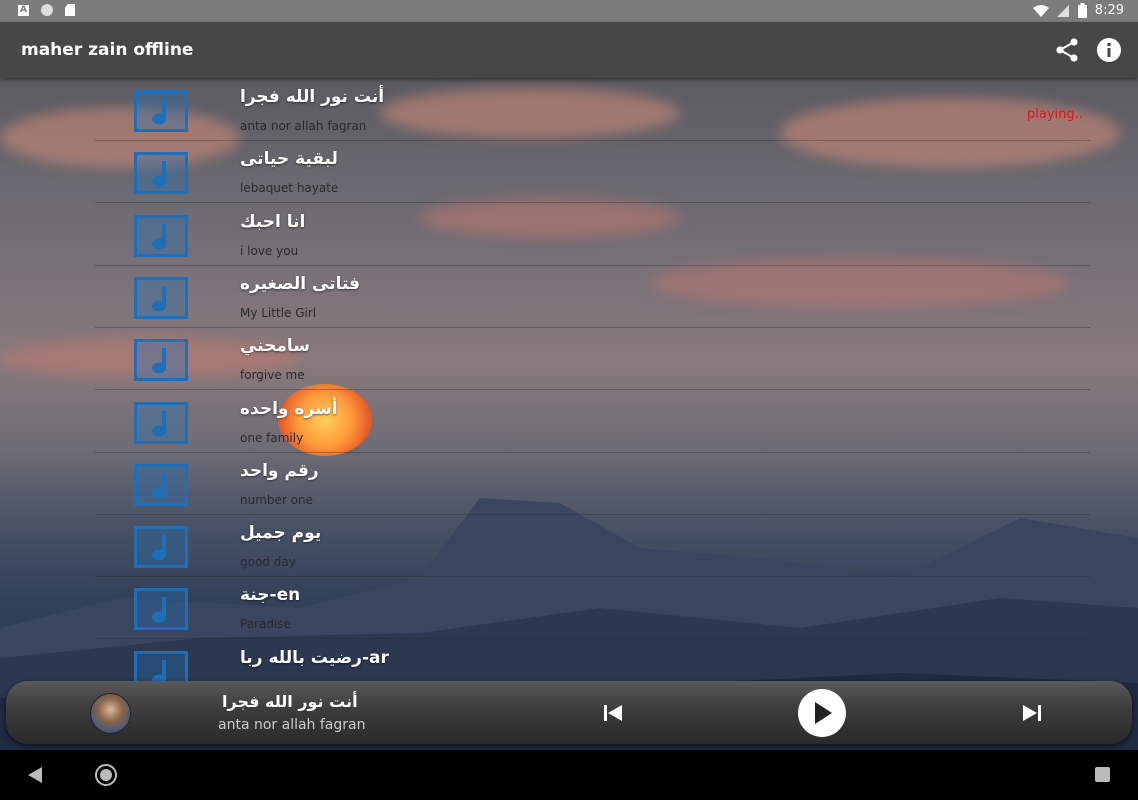  Describe the element at coordinates (278, 312) in the screenshot. I see `song-subtitle: My Little Girl` at that location.